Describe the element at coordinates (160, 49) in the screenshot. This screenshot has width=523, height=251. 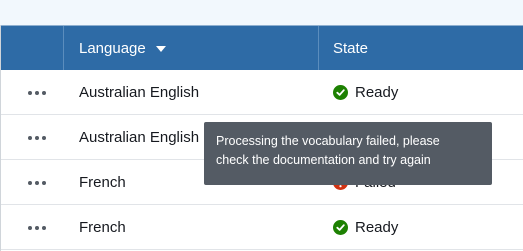
I see `caret-down-icon` at that location.